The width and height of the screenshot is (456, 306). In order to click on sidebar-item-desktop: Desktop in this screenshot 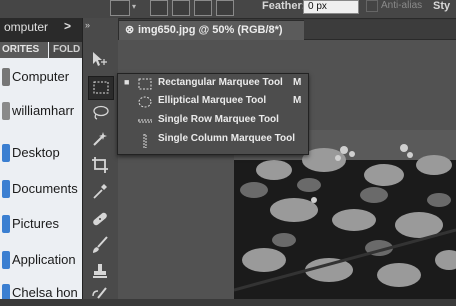, I will do `click(41, 153)`.